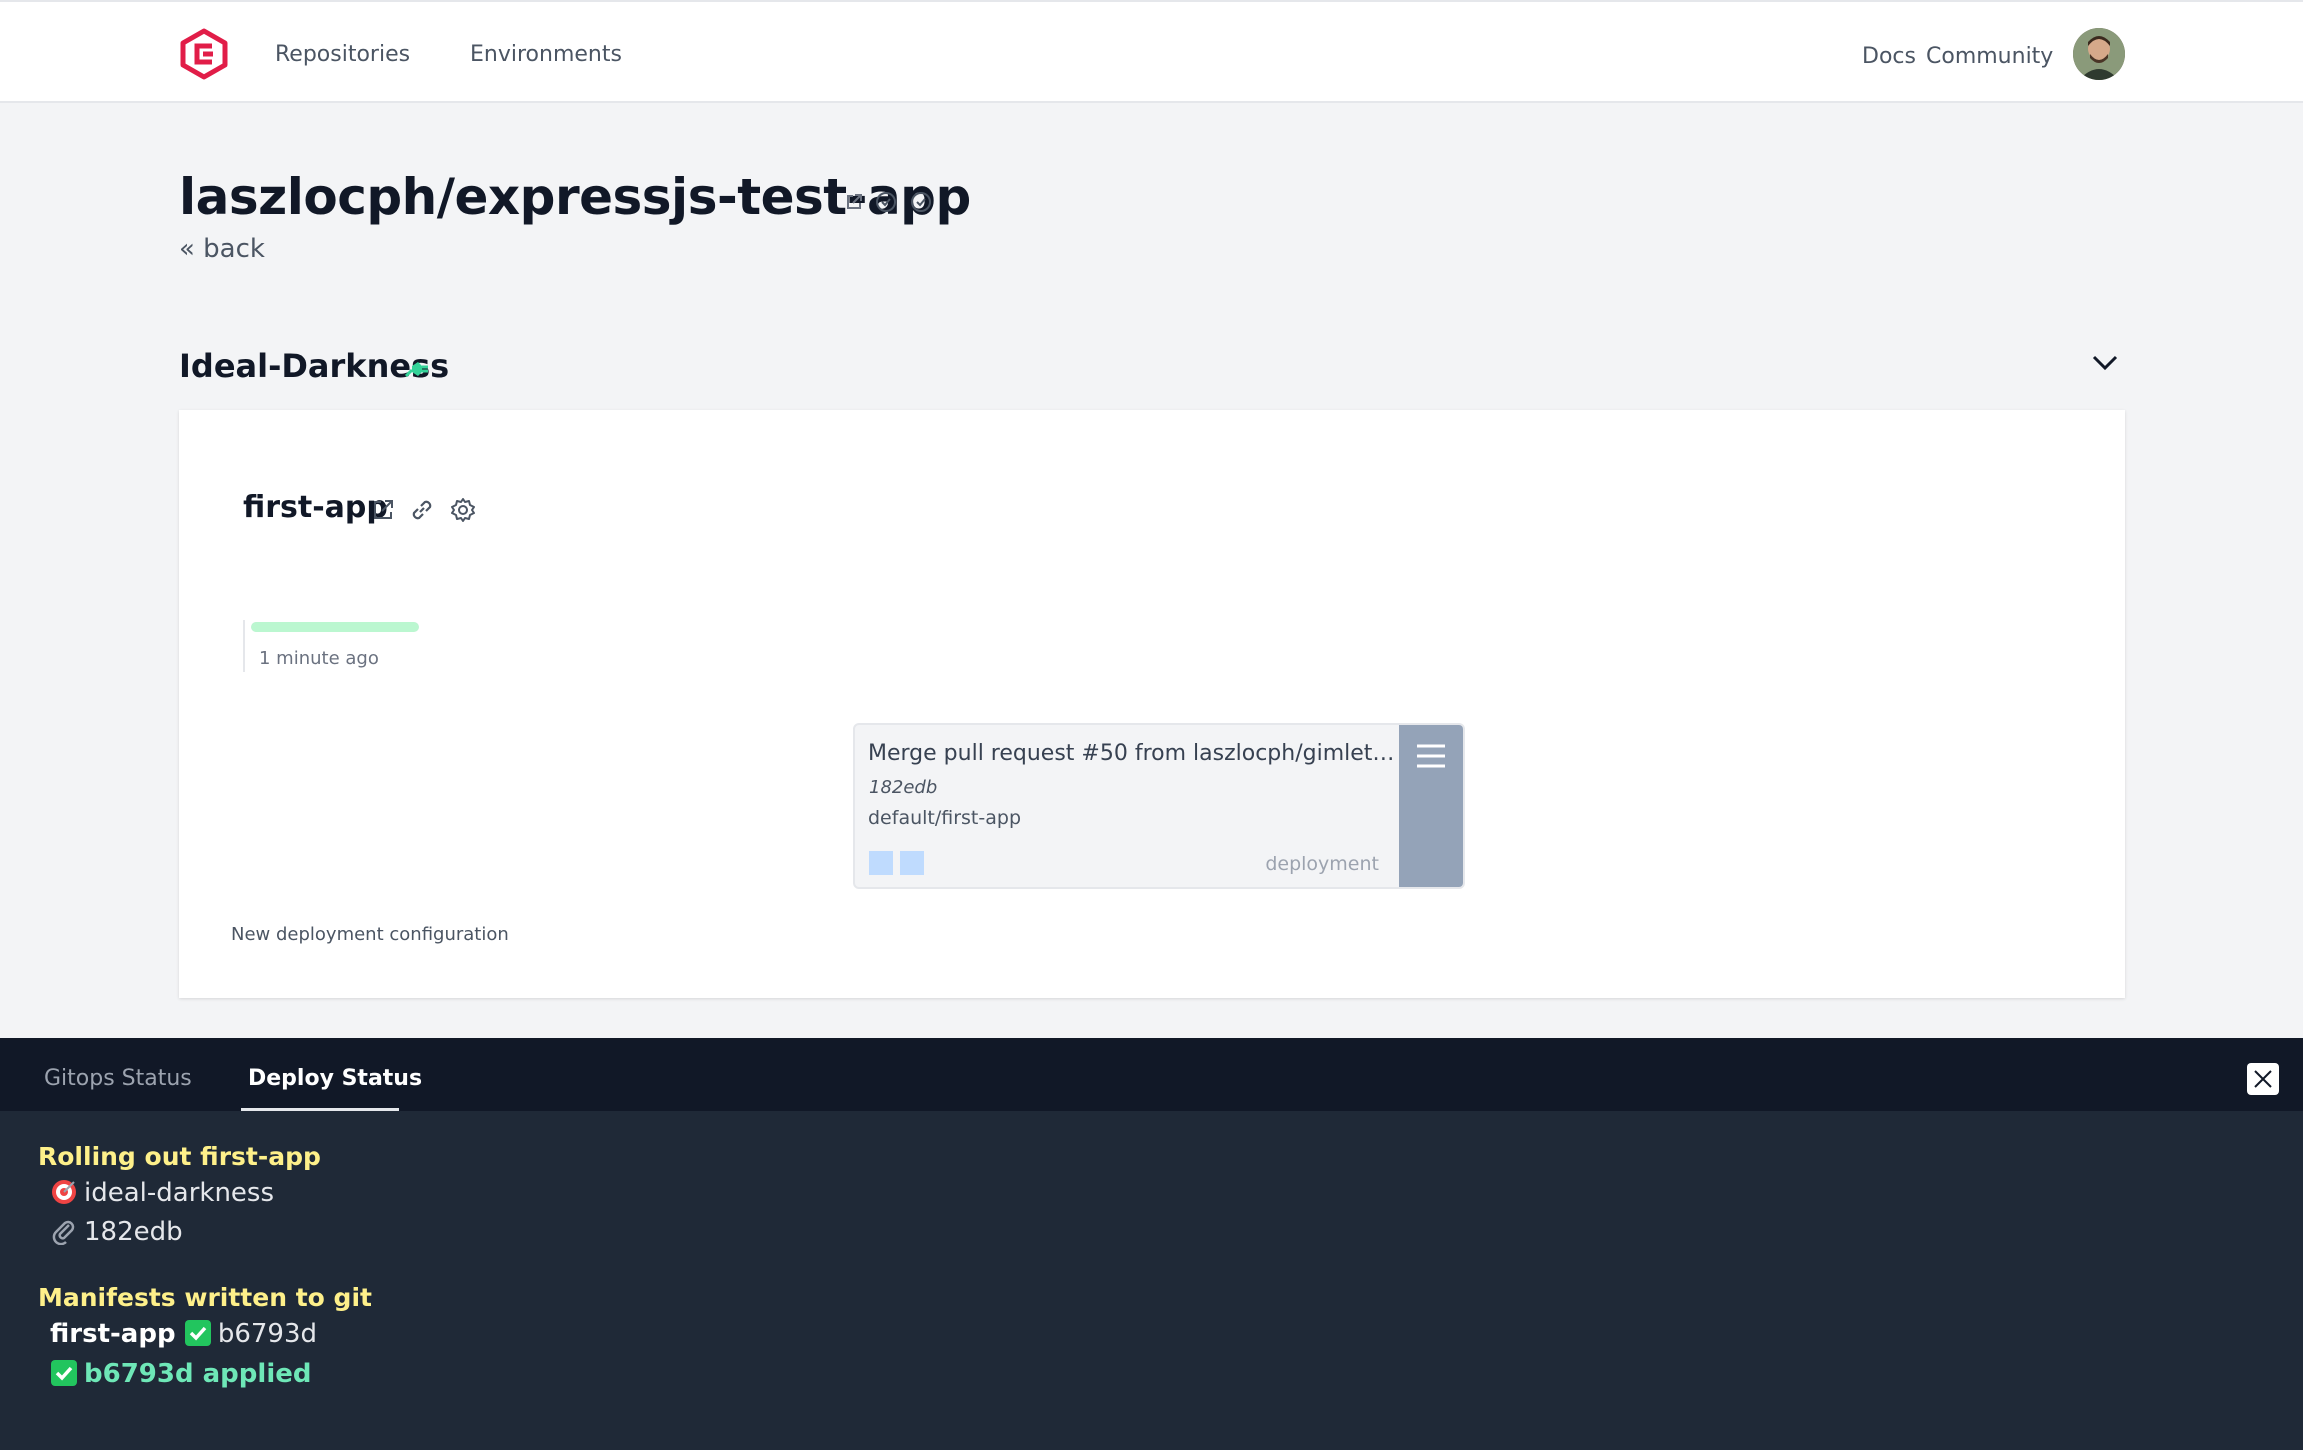 Image resolution: width=2303 pixels, height=1450 pixels. I want to click on connected-plug-icon, so click(418, 370).